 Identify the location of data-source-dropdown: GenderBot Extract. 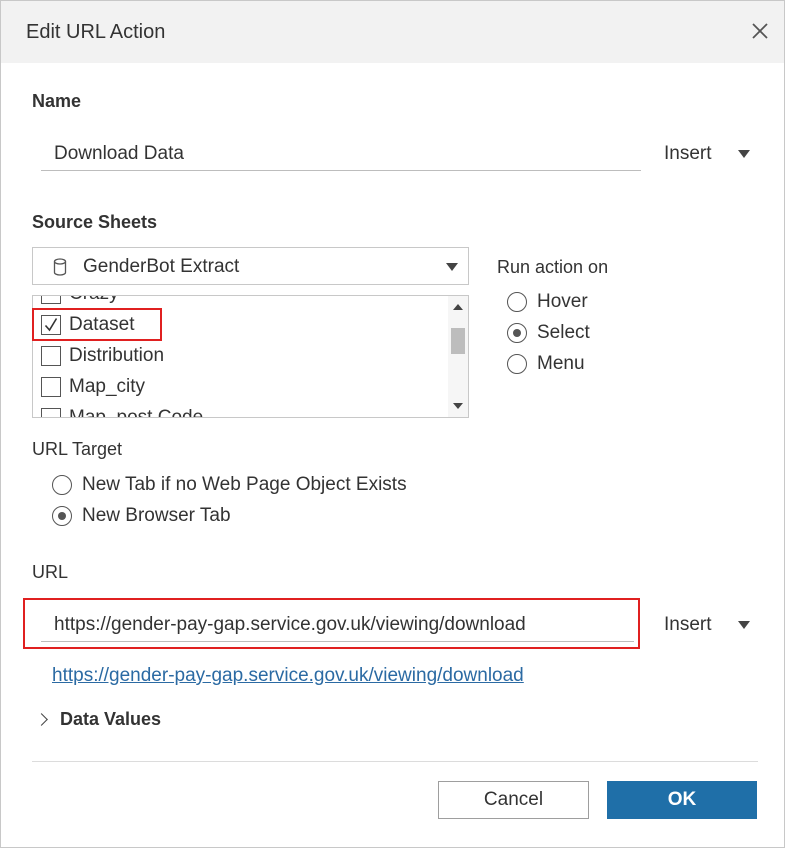
(250, 266).